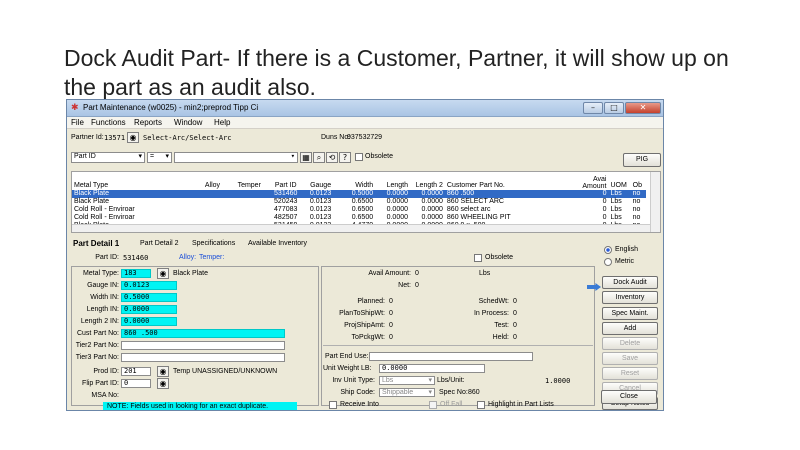 The image size is (800, 450). Describe the element at coordinates (608, 262) in the screenshot. I see `metric-radio` at that location.